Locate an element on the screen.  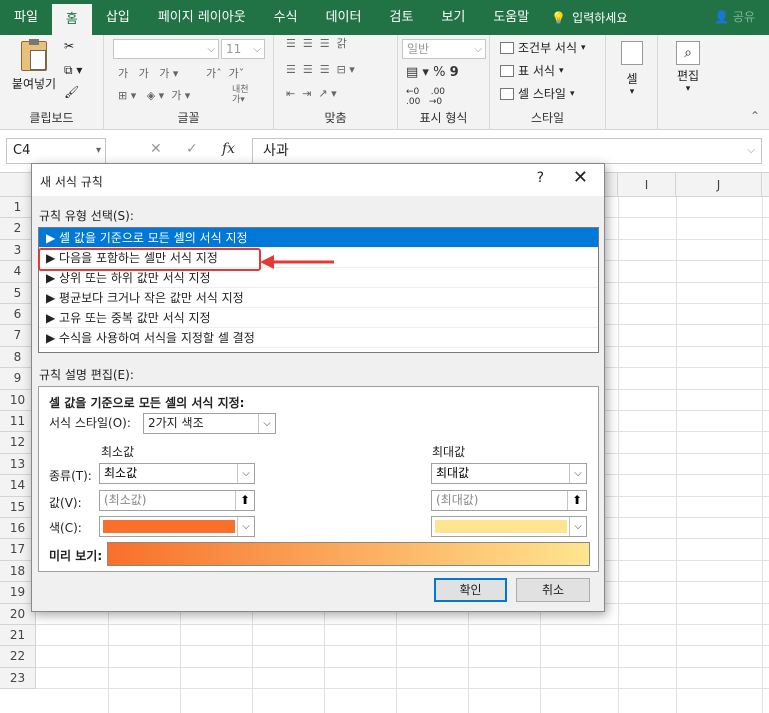
rule-type-item: ▶ 셀 값을 기준으로 모든 셀의 서식 지정 is located at coordinates (318, 238).